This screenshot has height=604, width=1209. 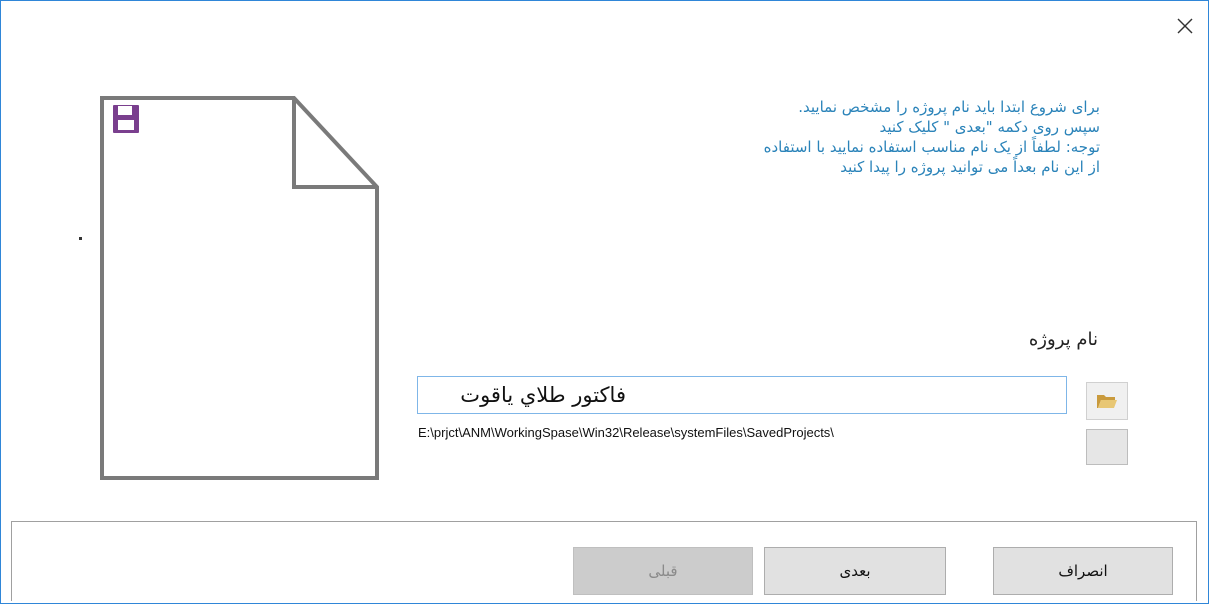 I want to click on close-button, so click(x=1185, y=26).